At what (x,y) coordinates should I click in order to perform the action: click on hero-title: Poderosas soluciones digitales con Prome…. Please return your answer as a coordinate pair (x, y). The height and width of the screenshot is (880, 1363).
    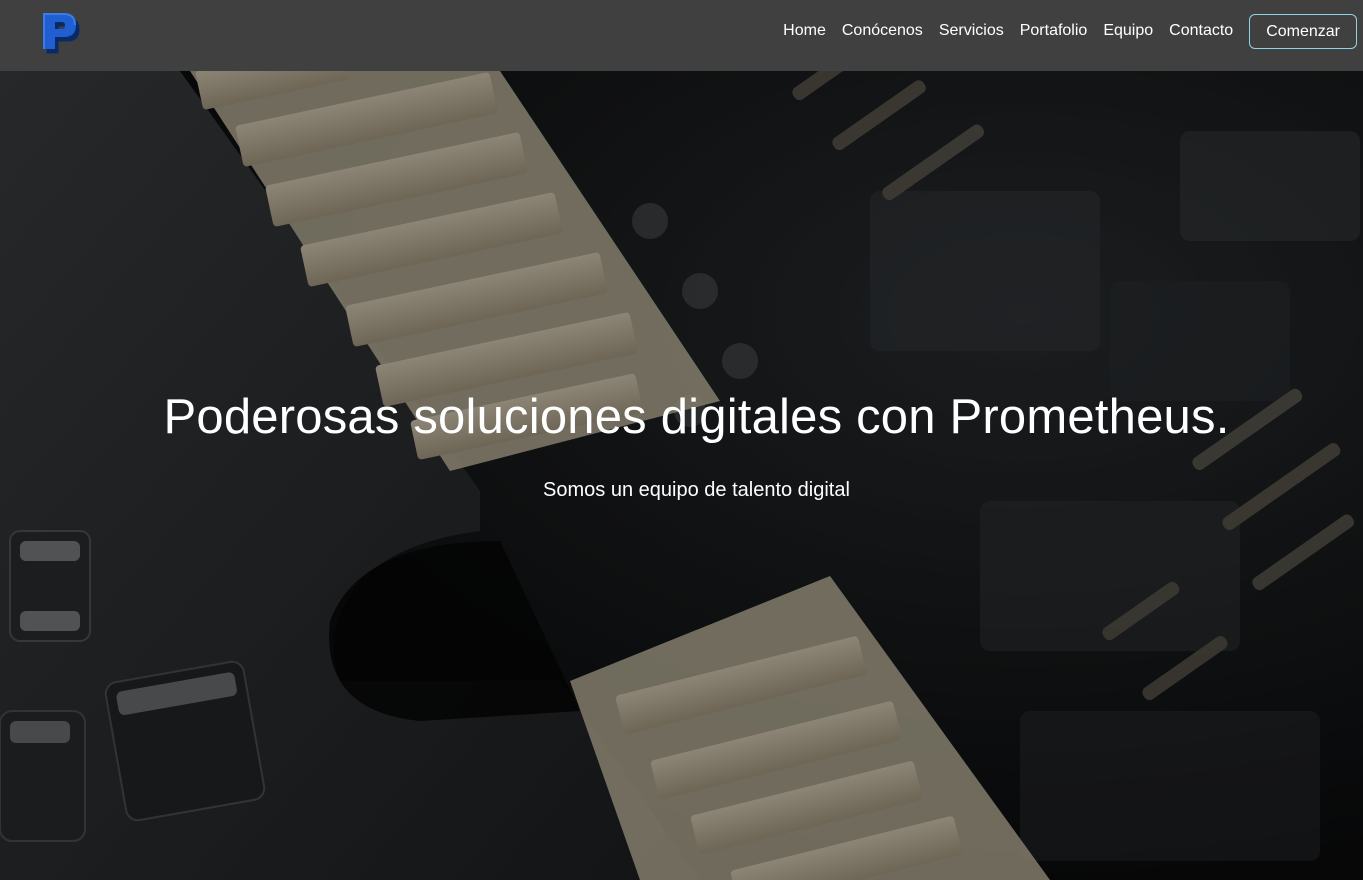
    Looking at the image, I should click on (696, 417).